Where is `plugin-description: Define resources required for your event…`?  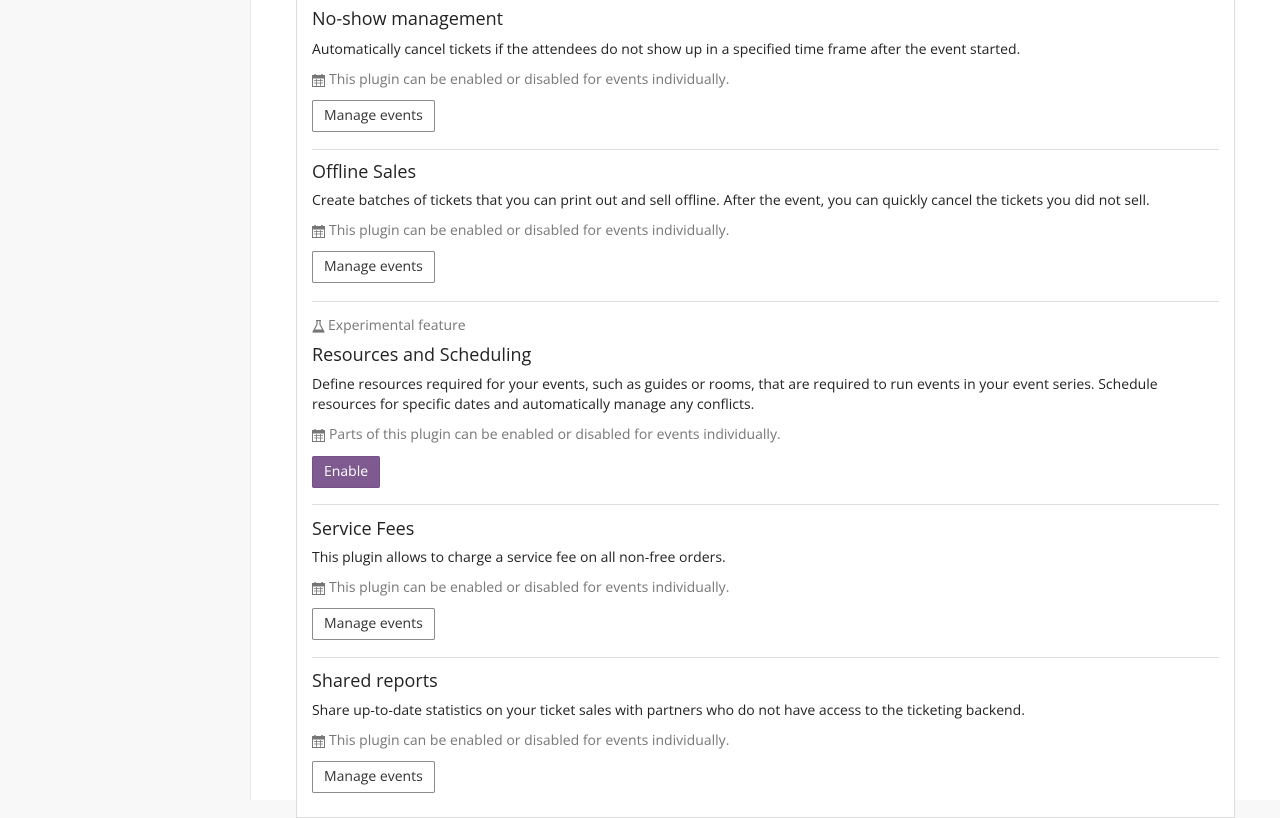 plugin-description: Define resources required for your event… is located at coordinates (735, 394).